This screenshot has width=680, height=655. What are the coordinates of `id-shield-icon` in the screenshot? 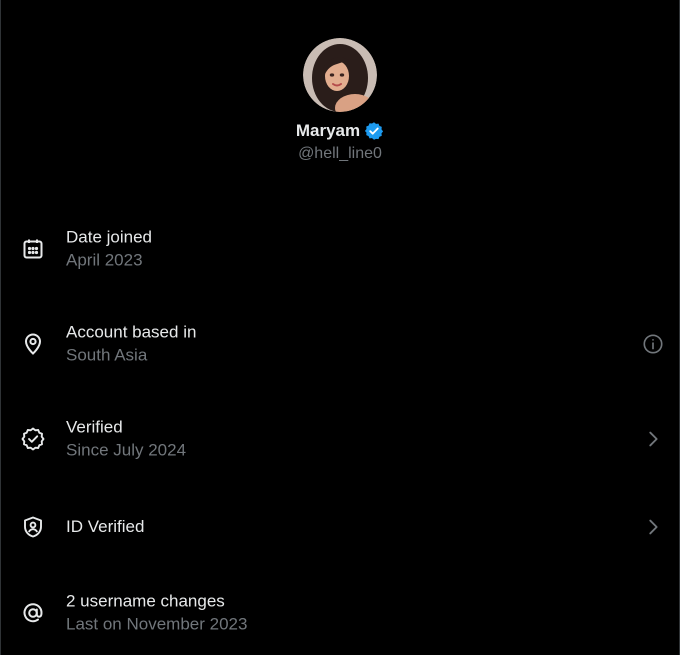 It's located at (33, 527).